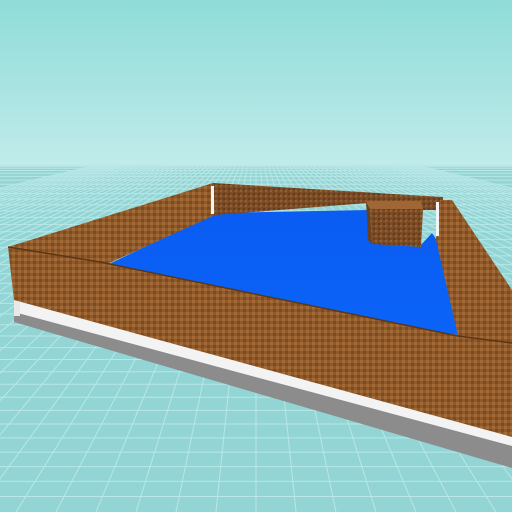  I want to click on wood-block-corner, so click(394, 224).